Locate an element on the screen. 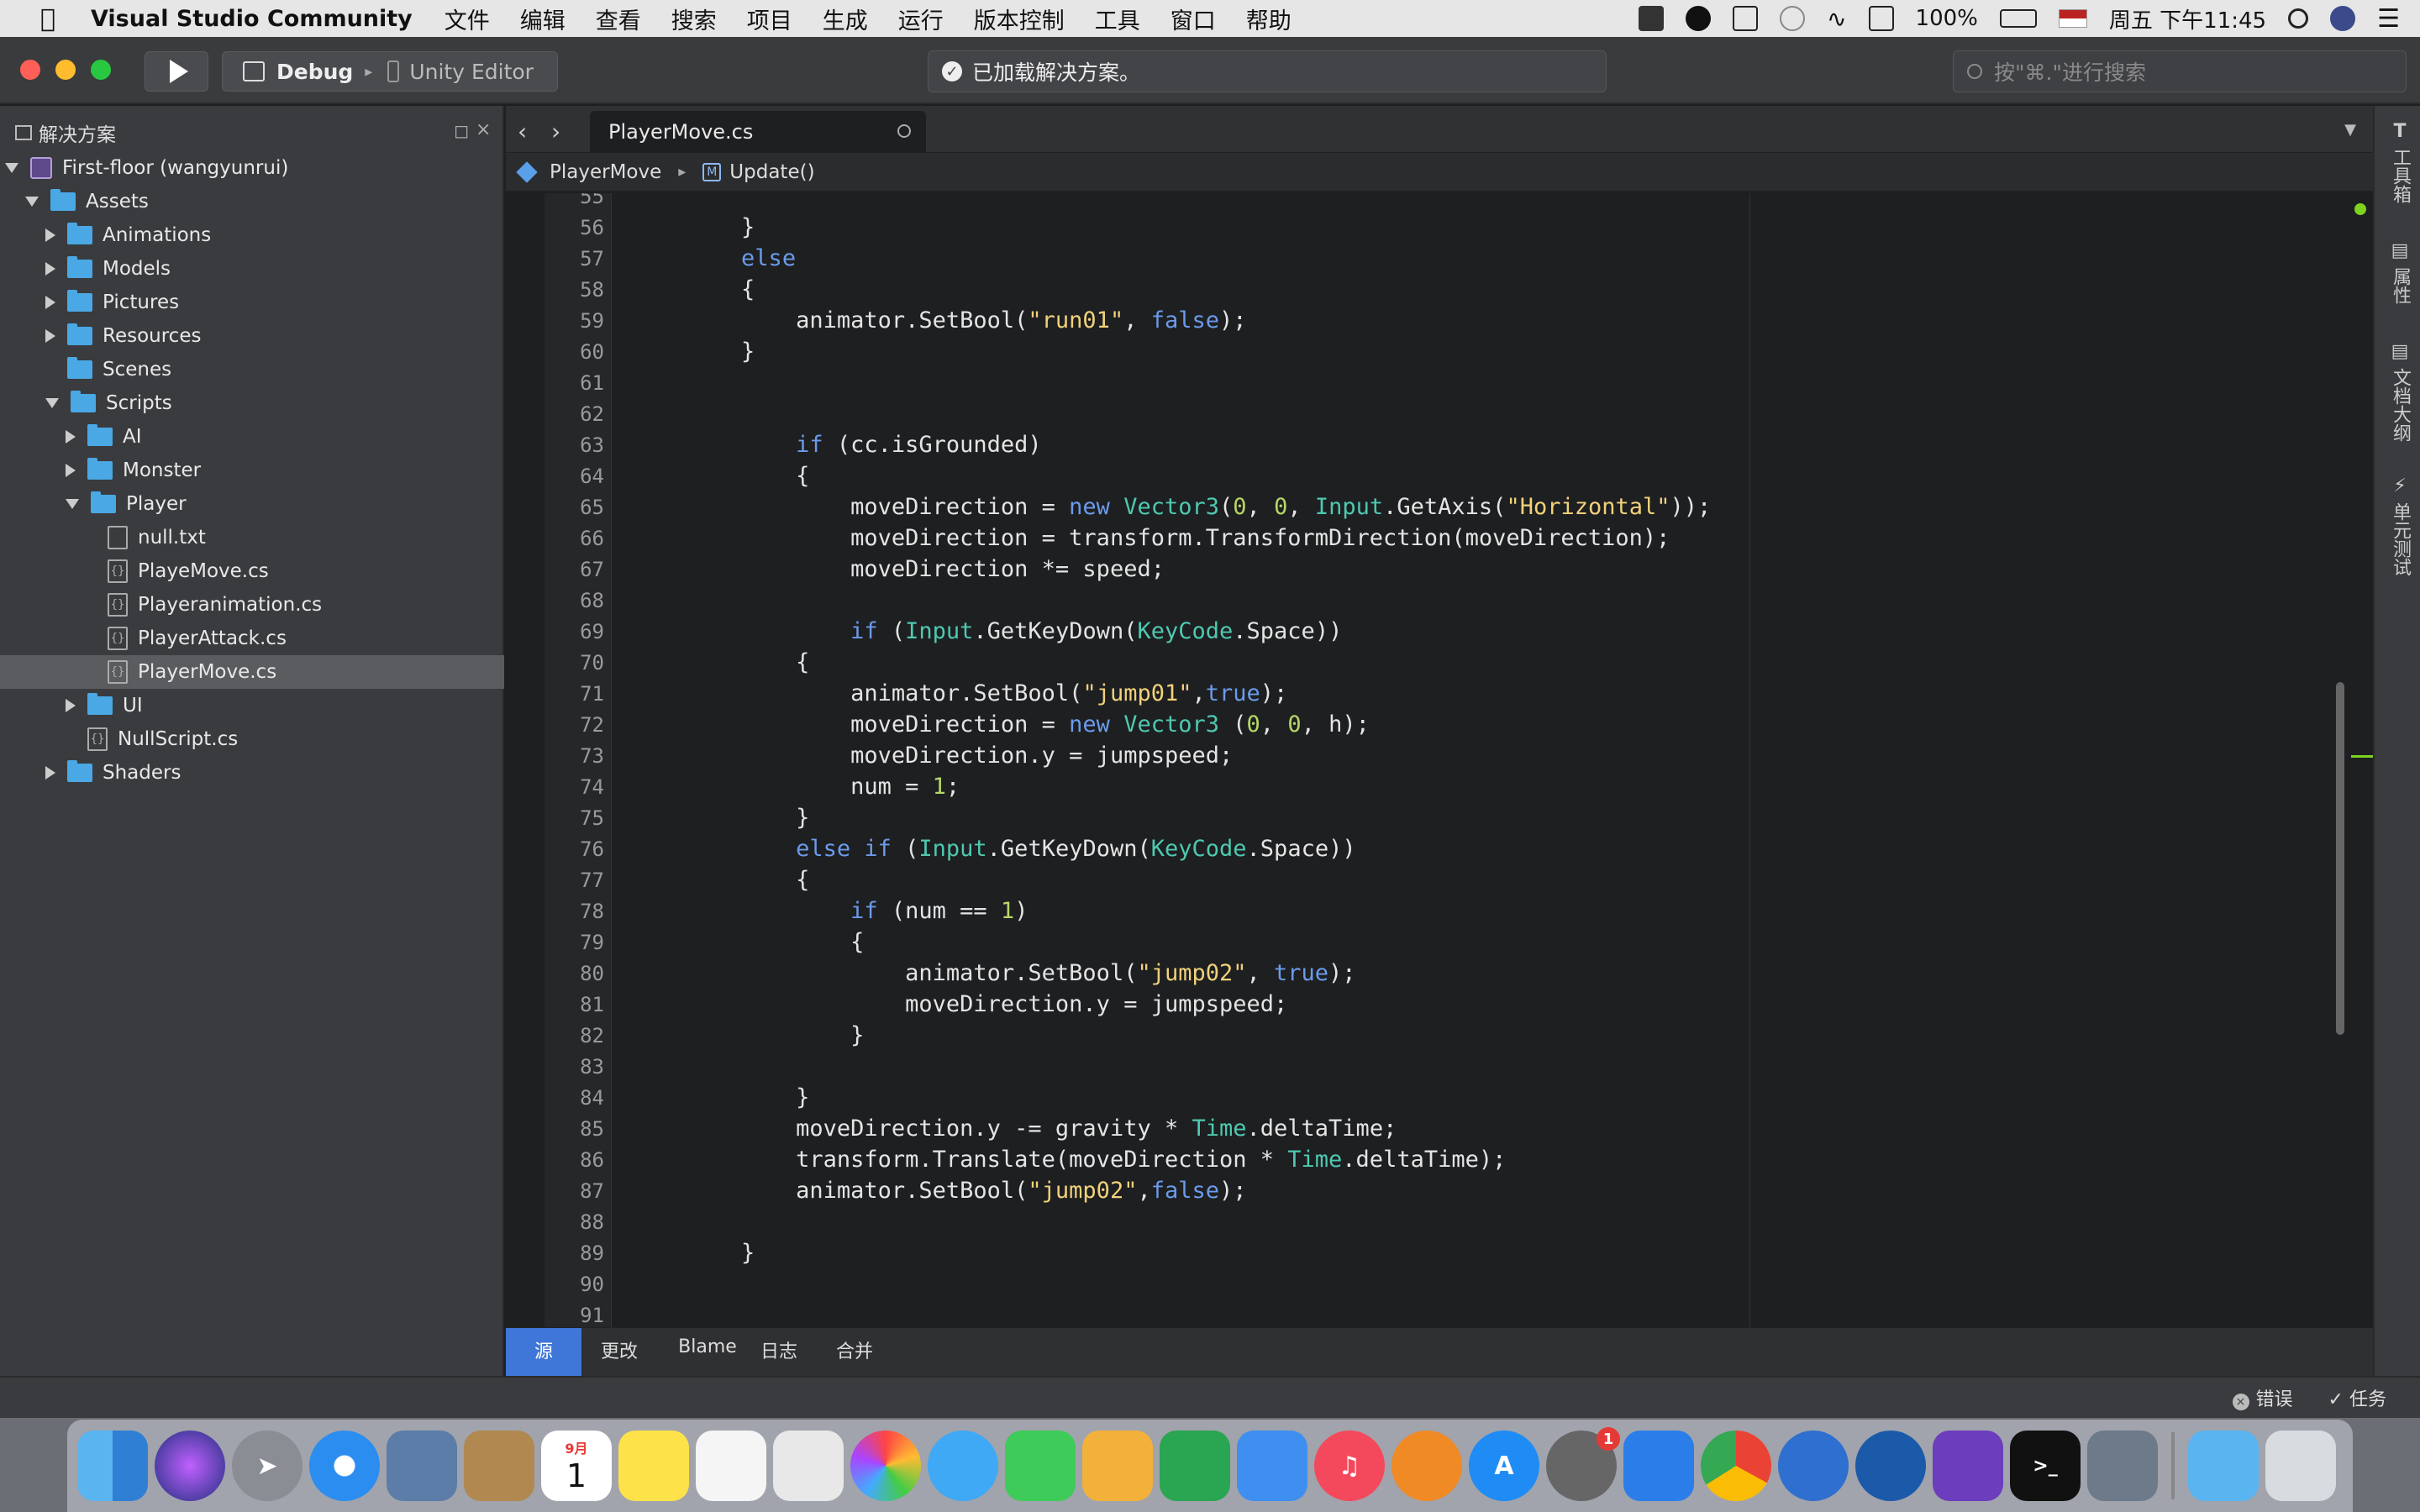  maximize-pad-icon: ◻ is located at coordinates (462, 131).